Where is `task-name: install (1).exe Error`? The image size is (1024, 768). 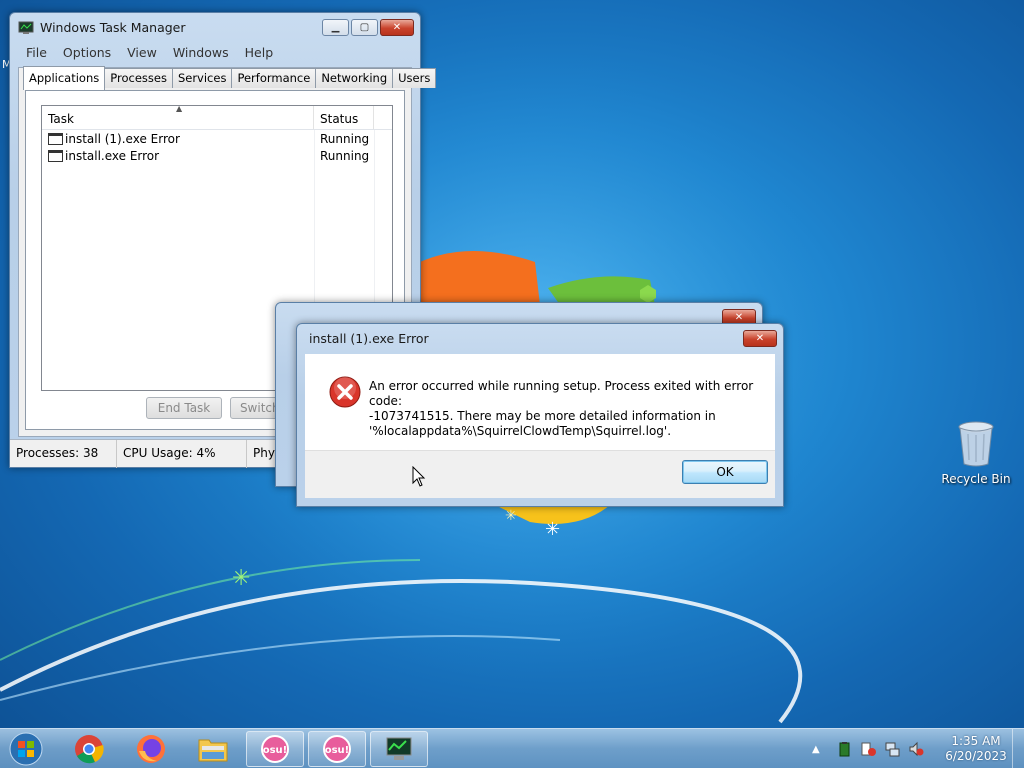
task-name: install (1).exe Error is located at coordinates (122, 138).